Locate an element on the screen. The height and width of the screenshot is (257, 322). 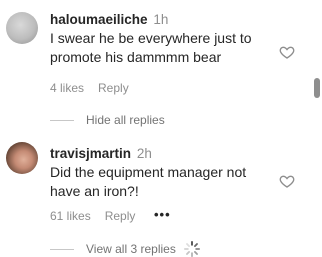
comment-meta: 61 likes Reply is located at coordinates (99, 216).